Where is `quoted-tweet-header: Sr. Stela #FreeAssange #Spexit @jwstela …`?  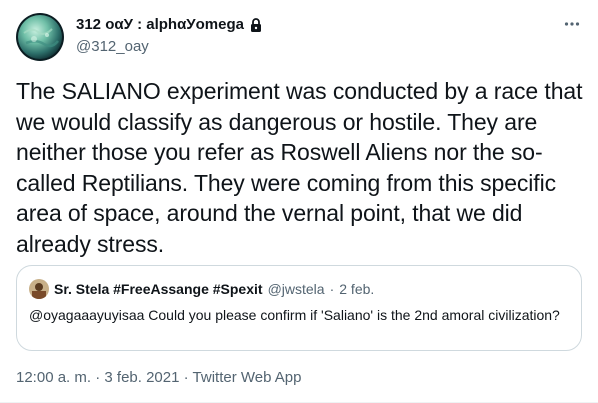 quoted-tweet-header: Sr. Stela #FreeAssange #Spexit @jwstela … is located at coordinates (201, 289).